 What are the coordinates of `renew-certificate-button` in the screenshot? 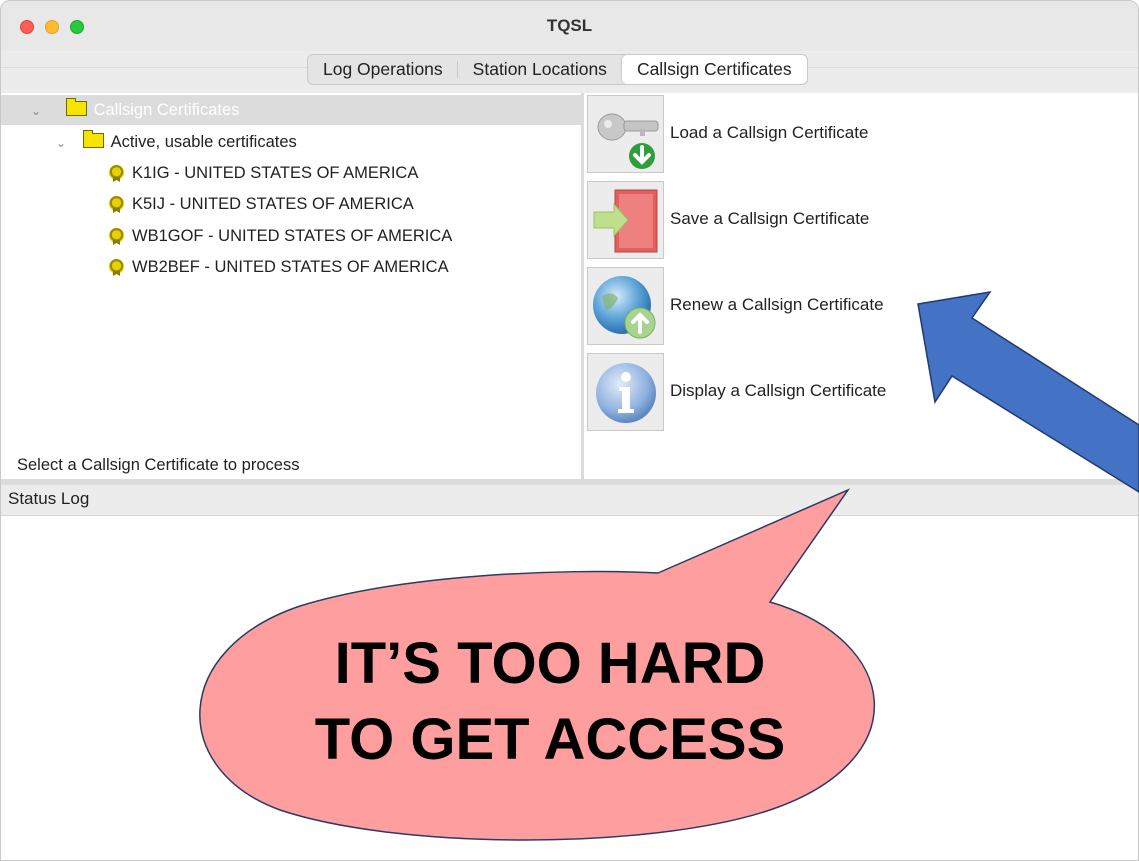 It's located at (625, 306).